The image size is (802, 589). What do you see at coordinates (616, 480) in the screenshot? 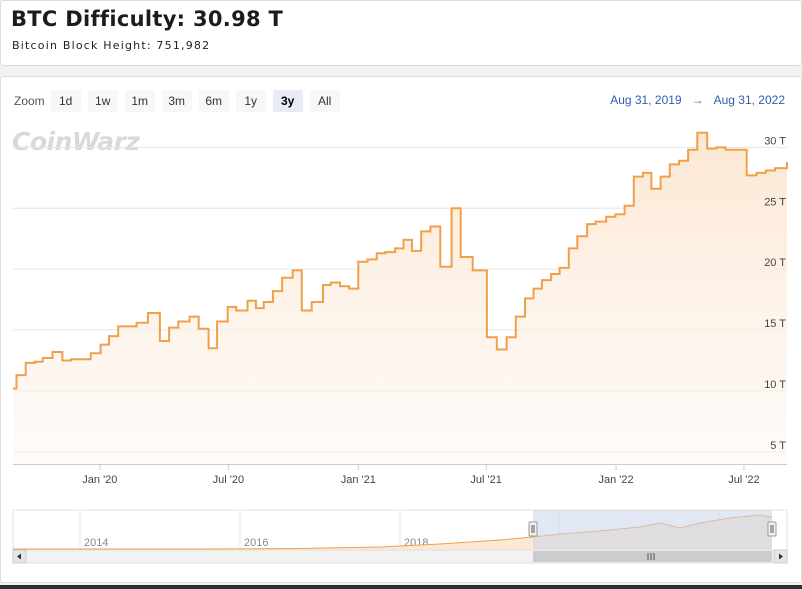
I see `x-tick-label: Jan '22` at bounding box center [616, 480].